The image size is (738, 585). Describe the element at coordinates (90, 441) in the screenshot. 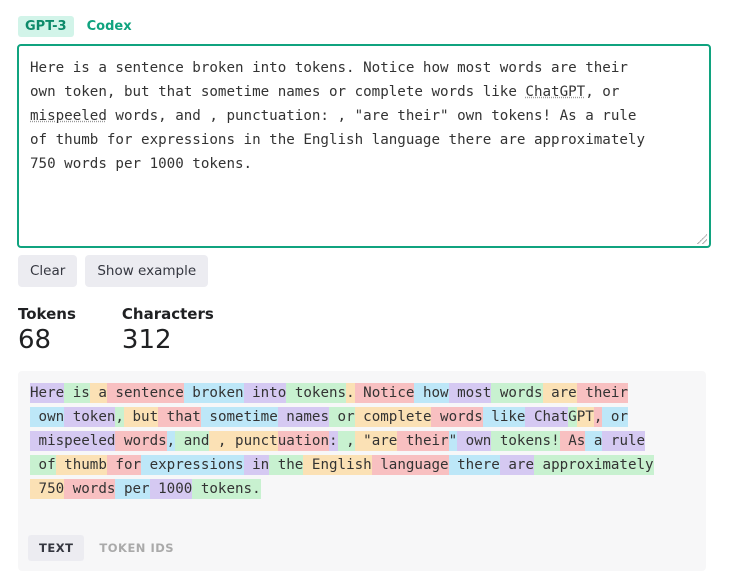

I see `token: peeled` at that location.